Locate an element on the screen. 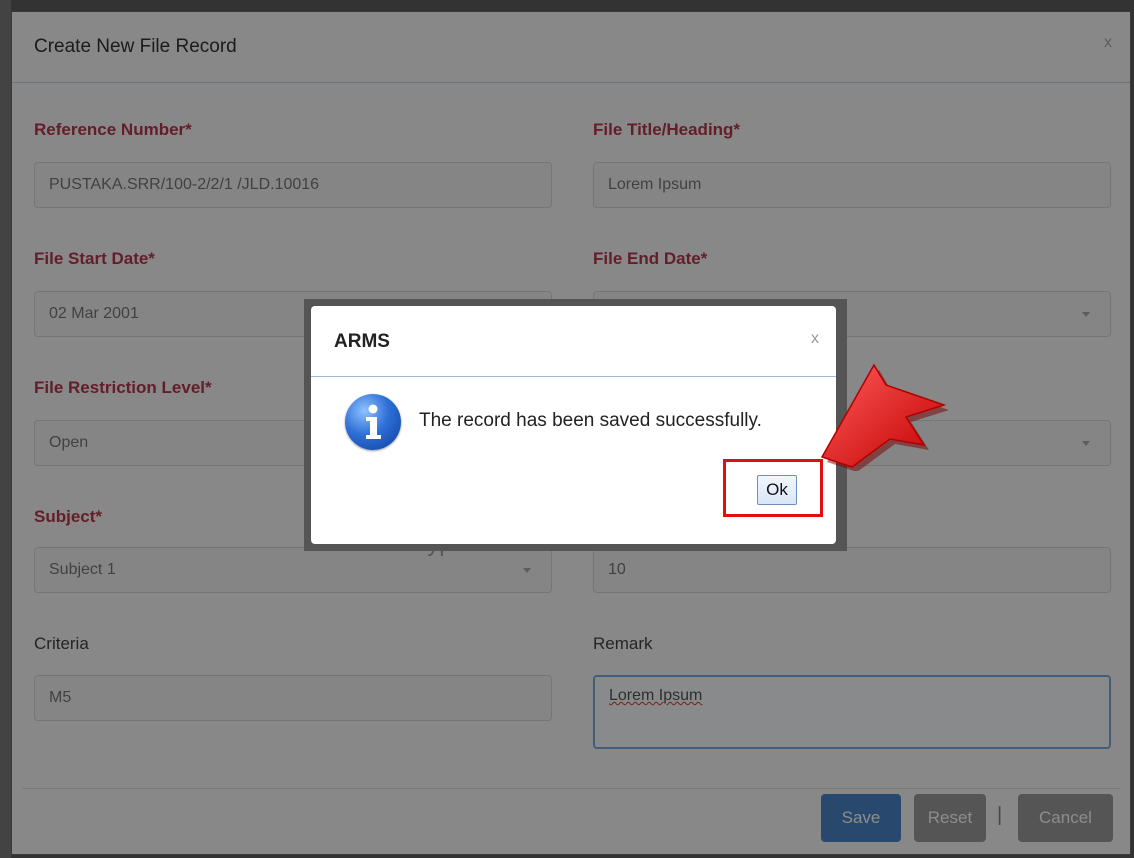 The image size is (1134, 858). alert-title: ARMS is located at coordinates (362, 341).